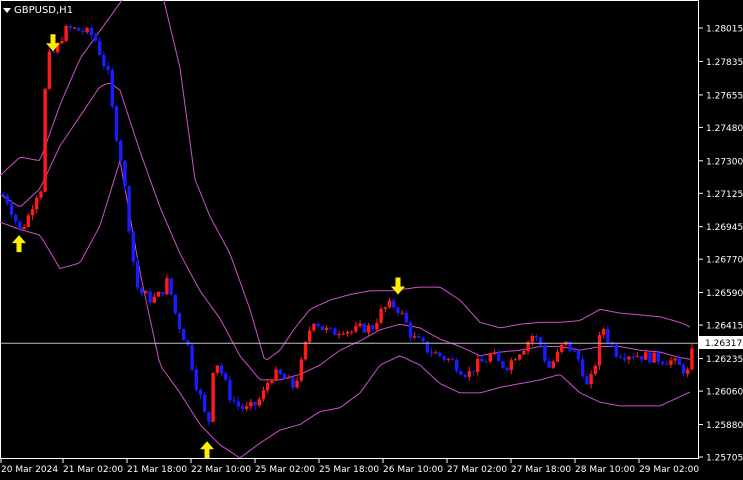 The width and height of the screenshot is (743, 480). What do you see at coordinates (541, 470) in the screenshot?
I see `time-tick-label: 27 Mar 18:00` at bounding box center [541, 470].